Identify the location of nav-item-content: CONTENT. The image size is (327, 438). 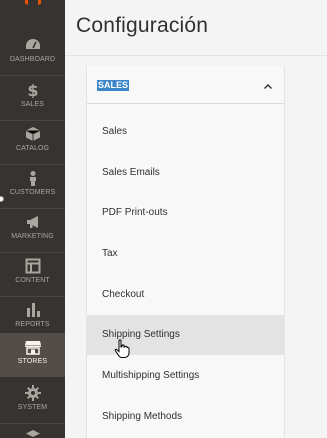
(32, 274).